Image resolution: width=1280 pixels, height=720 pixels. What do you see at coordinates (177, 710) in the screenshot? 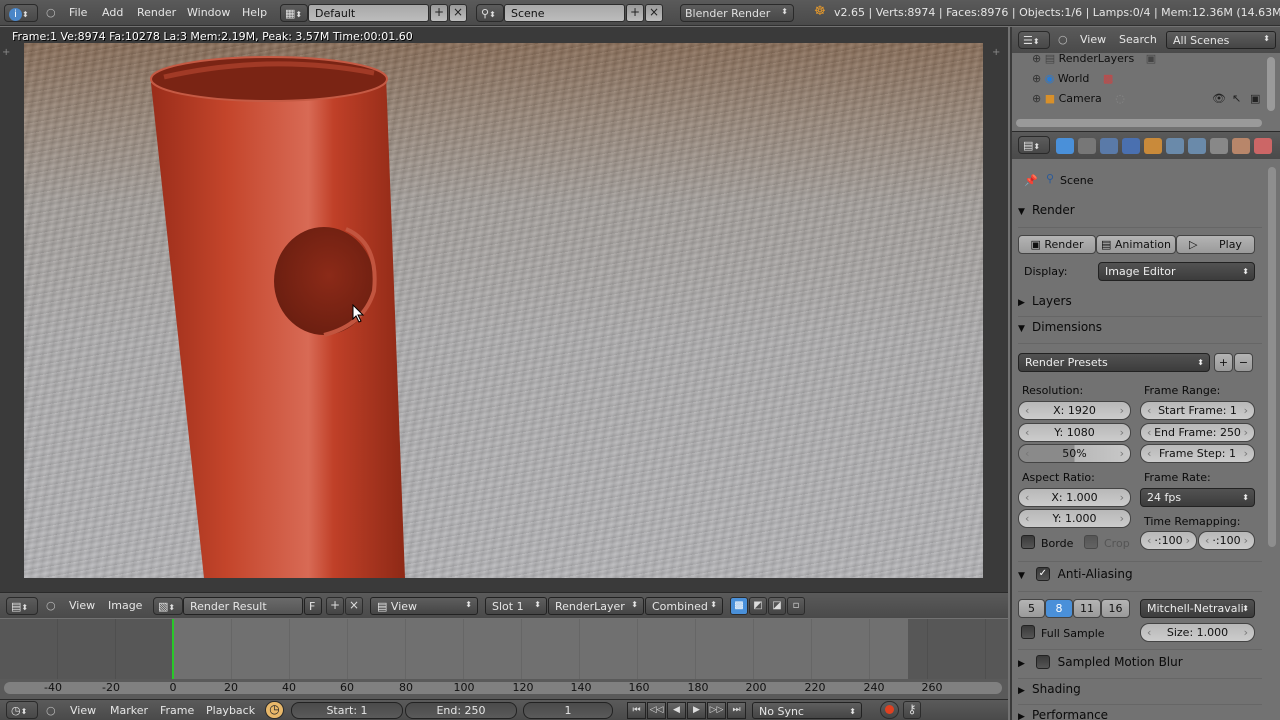
I see `menu-frame: Frame` at bounding box center [177, 710].